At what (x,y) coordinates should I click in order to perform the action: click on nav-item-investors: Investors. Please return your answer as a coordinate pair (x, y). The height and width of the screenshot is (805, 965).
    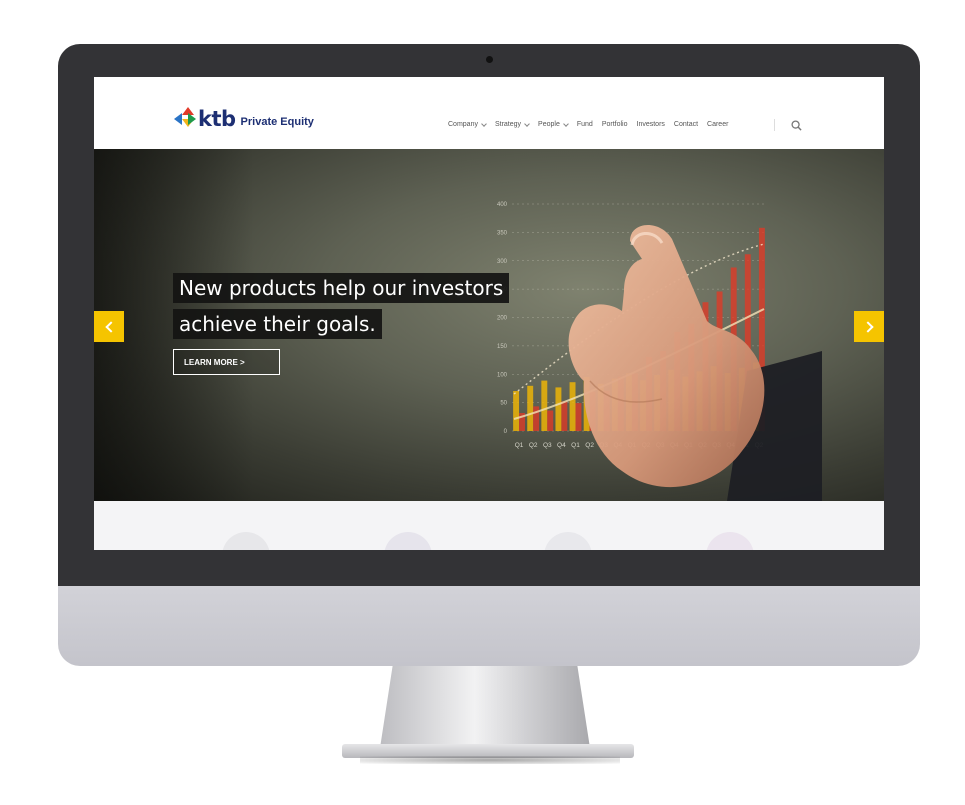
    Looking at the image, I should click on (651, 124).